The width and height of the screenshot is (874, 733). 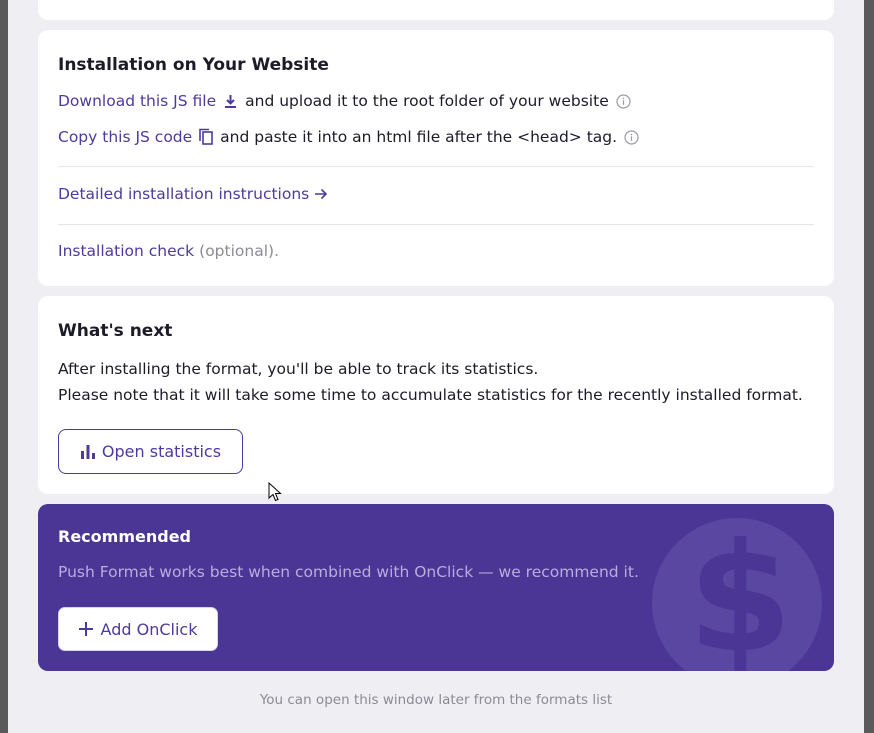 I want to click on installation-check-link: Installation check, so click(x=126, y=251).